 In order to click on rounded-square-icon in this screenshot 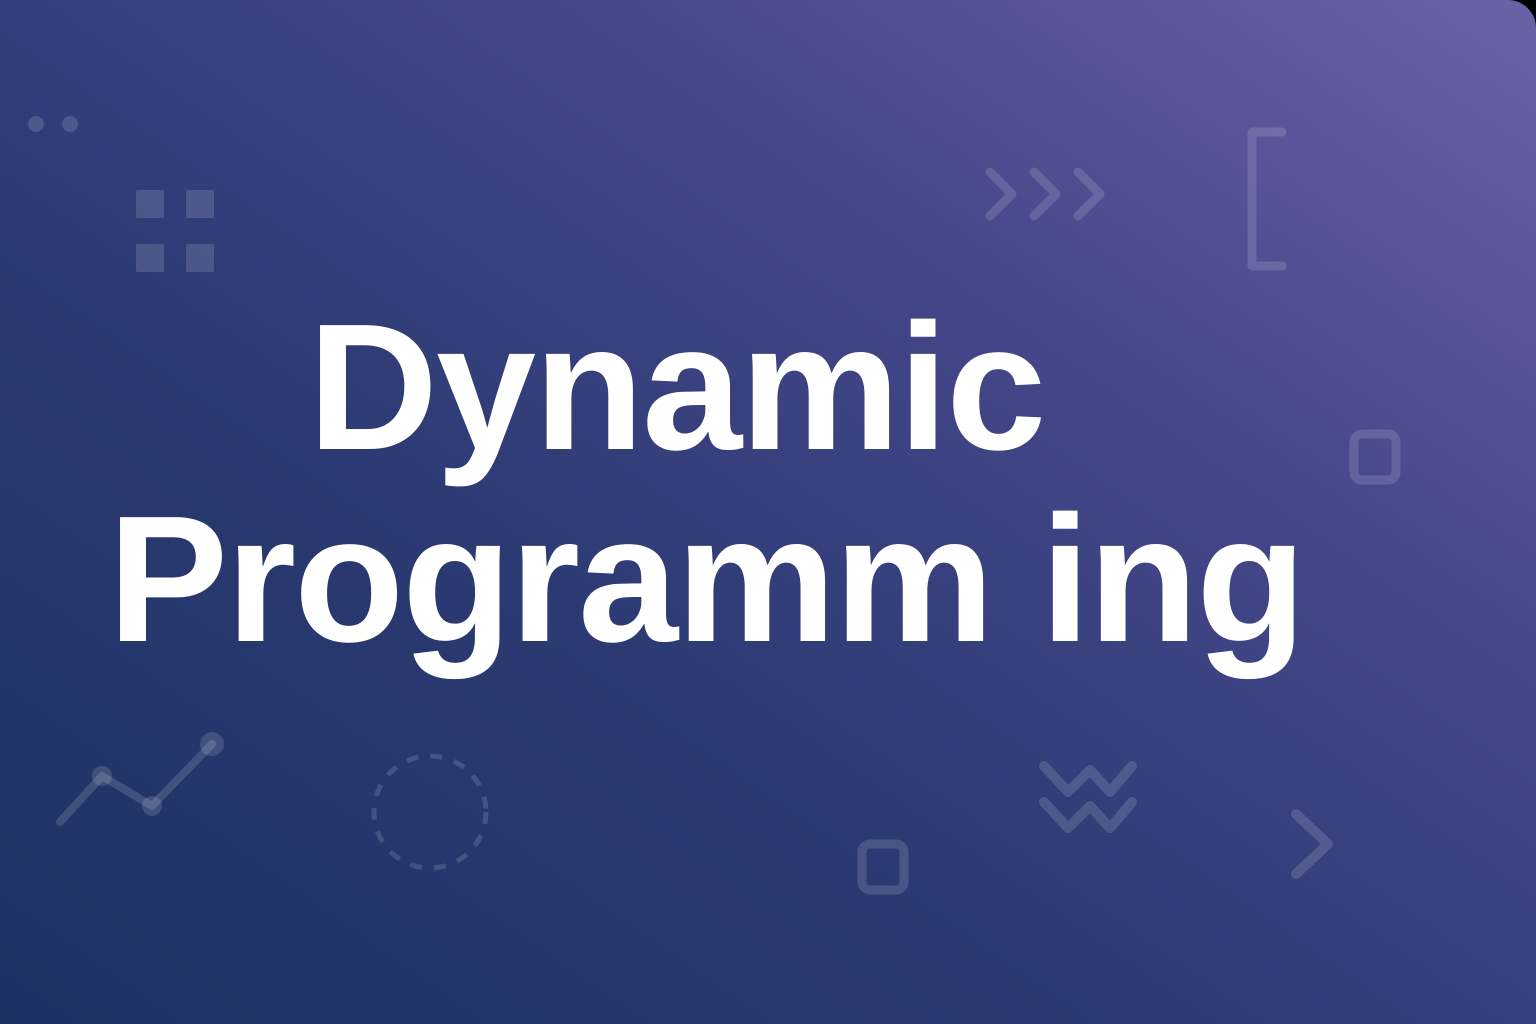, I will do `click(883, 867)`.